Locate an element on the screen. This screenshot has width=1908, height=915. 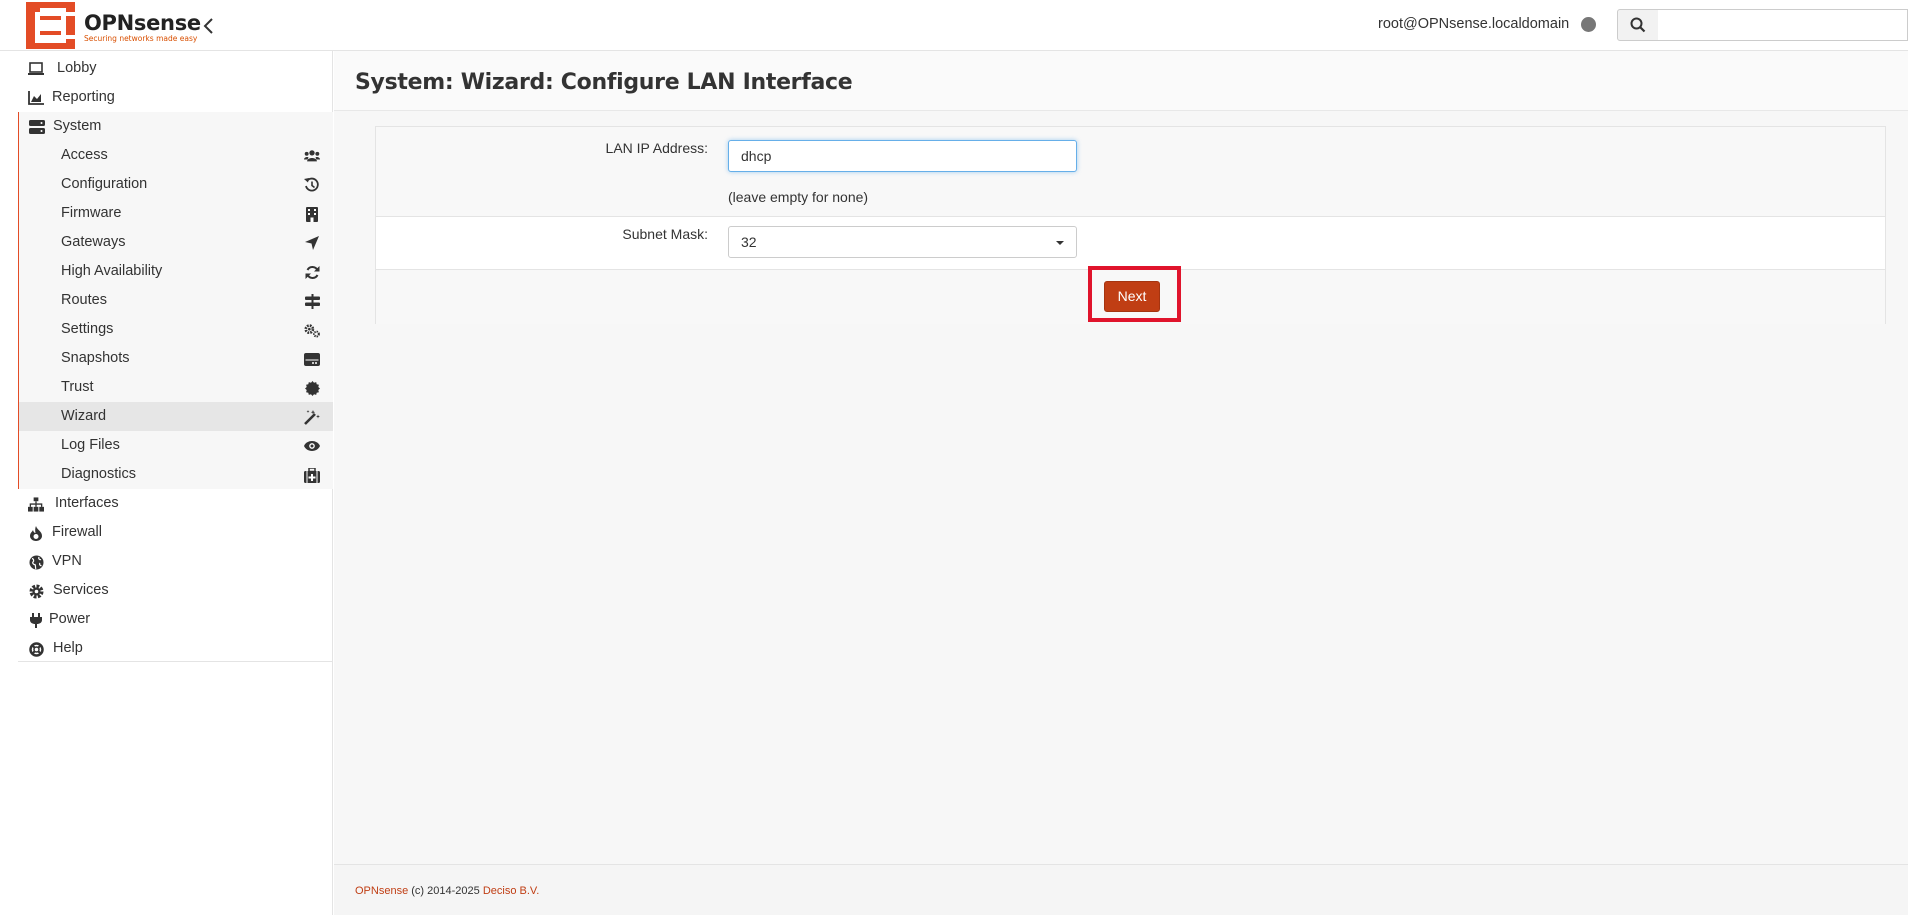
status-indicator-icon is located at coordinates (1588, 24).